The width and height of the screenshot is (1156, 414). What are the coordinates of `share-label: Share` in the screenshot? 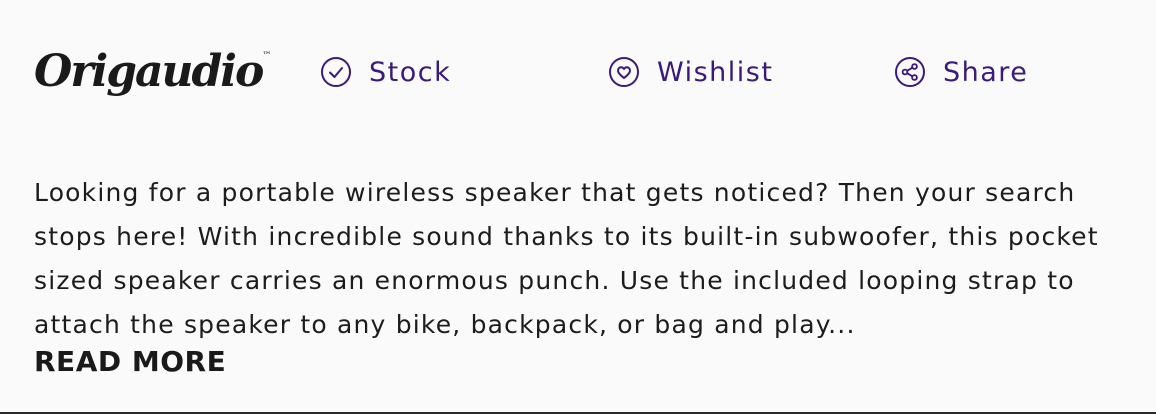 It's located at (986, 72).